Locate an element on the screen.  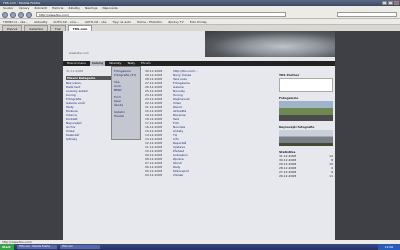
stat-row: 26.12.2008 11 is located at coordinates (306, 176).